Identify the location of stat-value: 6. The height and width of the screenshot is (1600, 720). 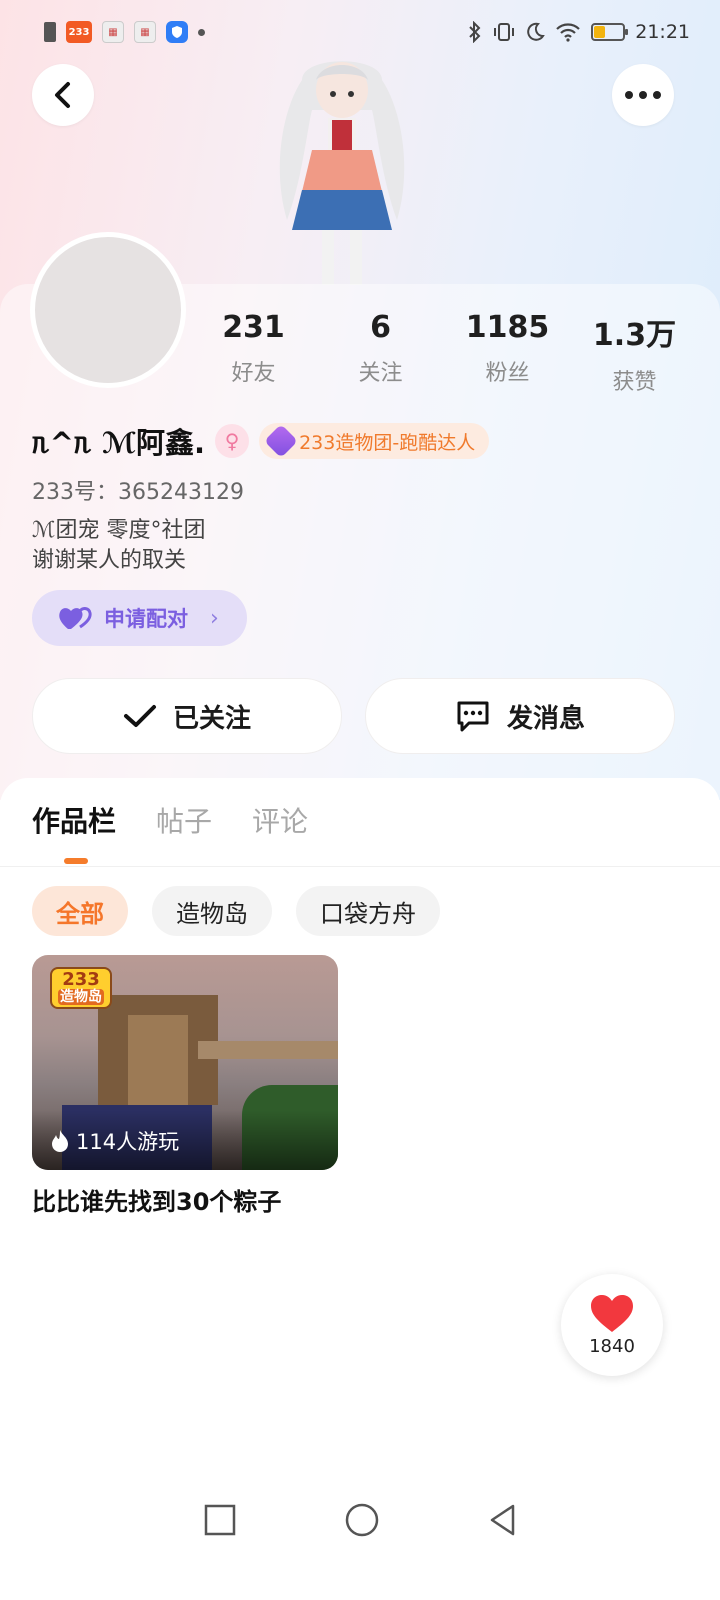
(380, 327).